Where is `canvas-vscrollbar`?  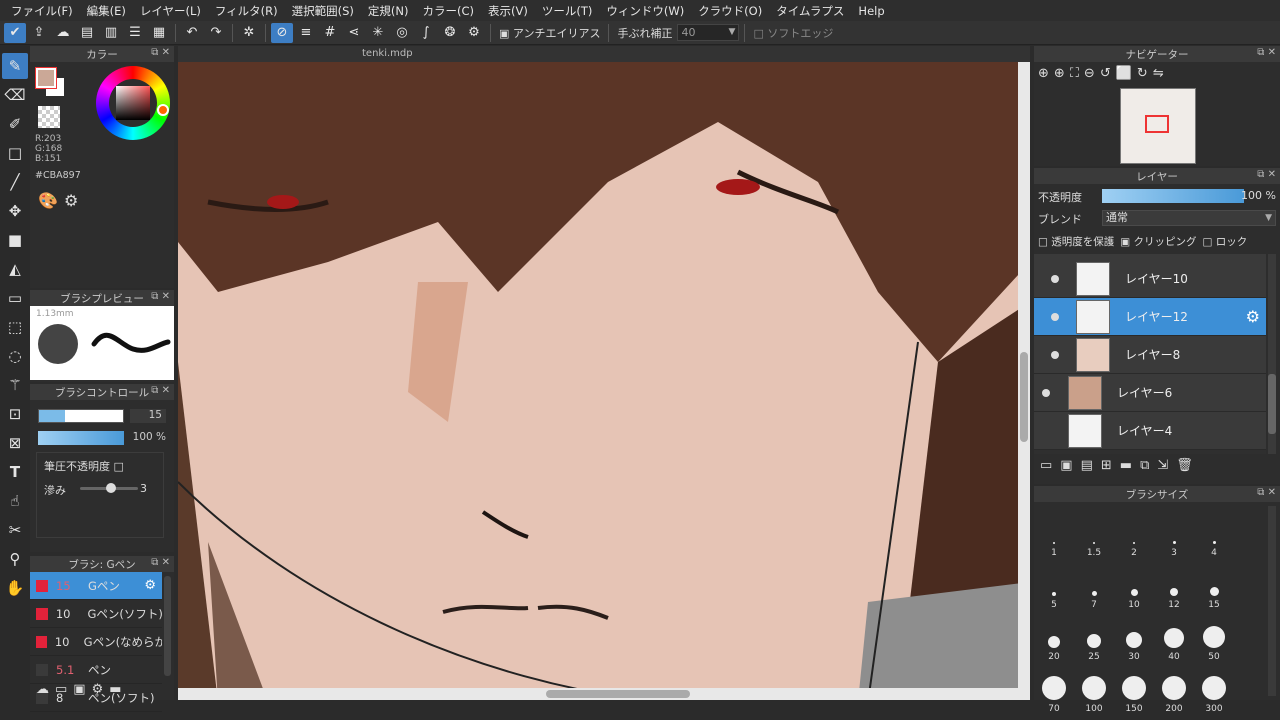 canvas-vscrollbar is located at coordinates (1024, 375).